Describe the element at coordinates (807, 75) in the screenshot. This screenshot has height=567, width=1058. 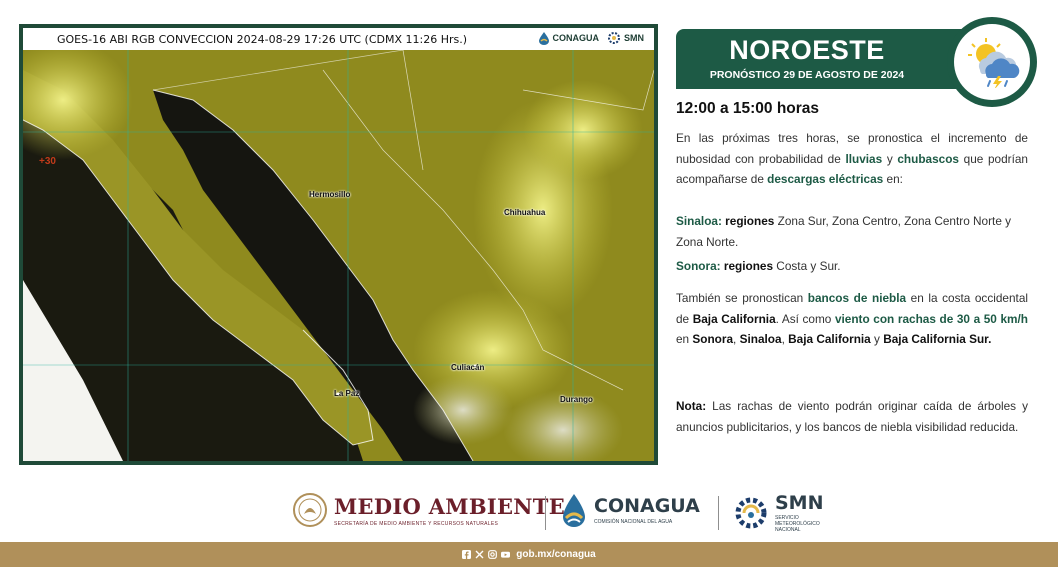
I see `forecast-date: PRONÓSTICO 29 DE AGOSTO DE 2024` at that location.